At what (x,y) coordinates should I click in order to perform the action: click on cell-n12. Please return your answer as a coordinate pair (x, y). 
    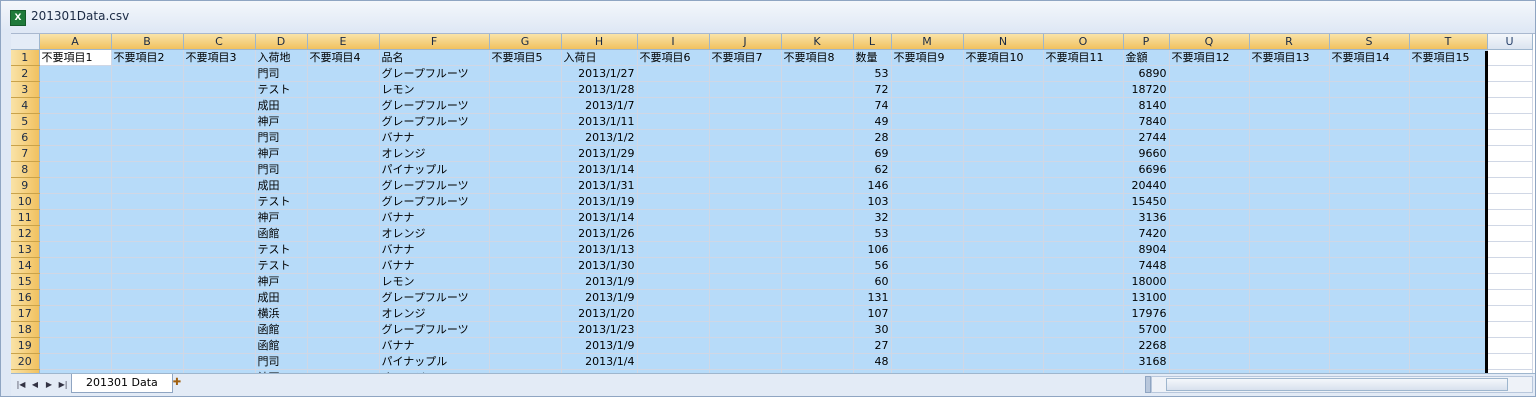
    Looking at the image, I should click on (1003, 233).